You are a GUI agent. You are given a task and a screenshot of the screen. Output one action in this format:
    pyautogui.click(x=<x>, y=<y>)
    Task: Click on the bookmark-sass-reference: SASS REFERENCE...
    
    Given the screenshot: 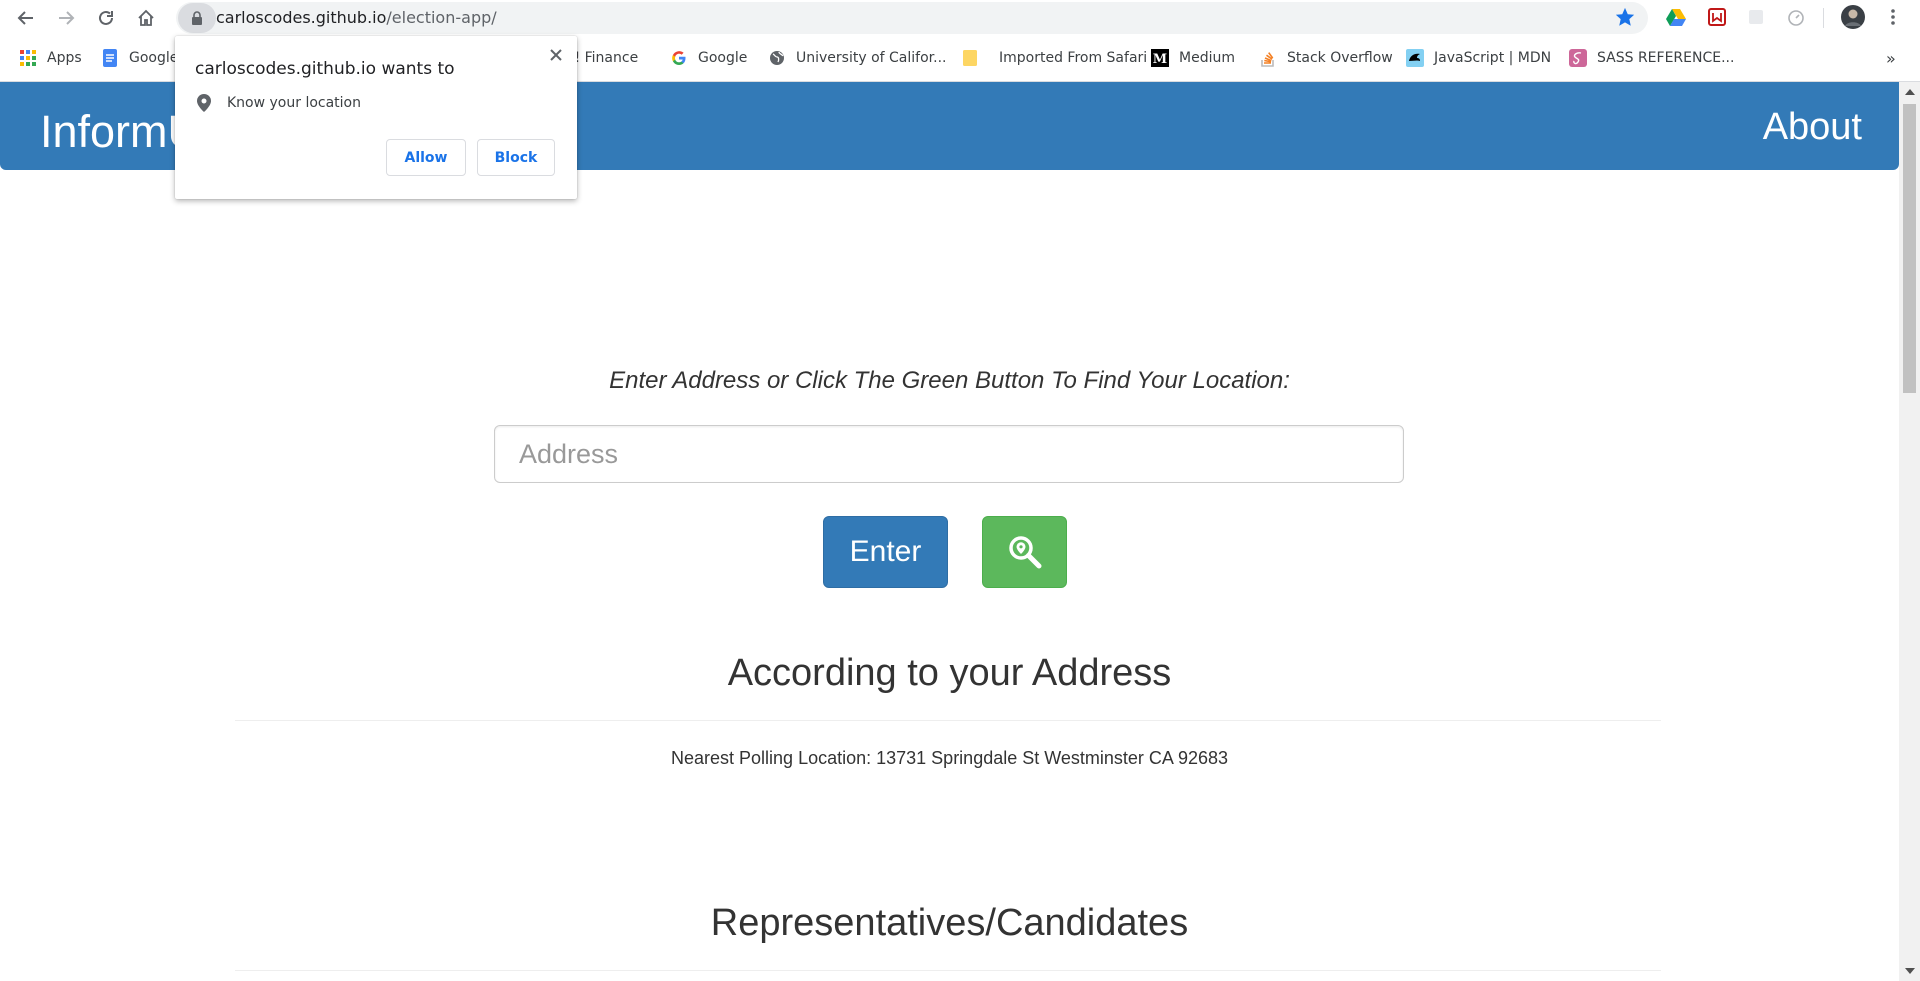 What is the action you would take?
    pyautogui.click(x=1651, y=58)
    